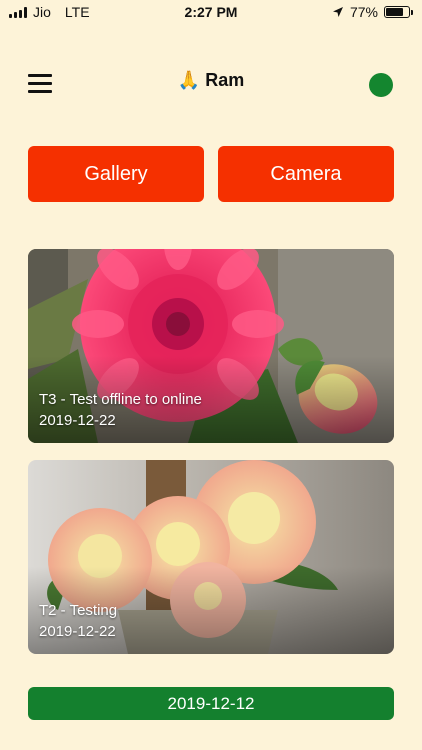 The width and height of the screenshot is (422, 750). What do you see at coordinates (211, 80) in the screenshot?
I see `page-title: 🙏 Ram` at bounding box center [211, 80].